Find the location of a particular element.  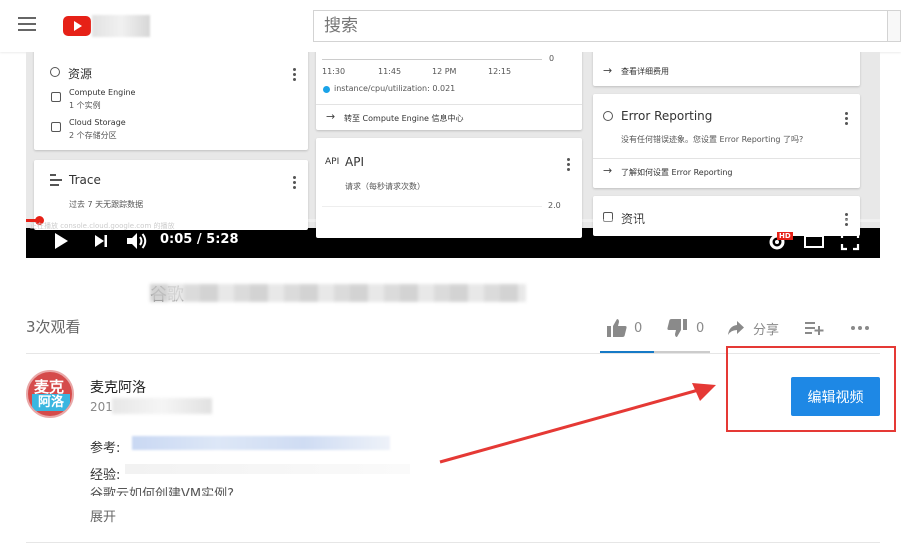

cpu-legend: instance/cpu/utilization: 0.021 is located at coordinates (395, 88).